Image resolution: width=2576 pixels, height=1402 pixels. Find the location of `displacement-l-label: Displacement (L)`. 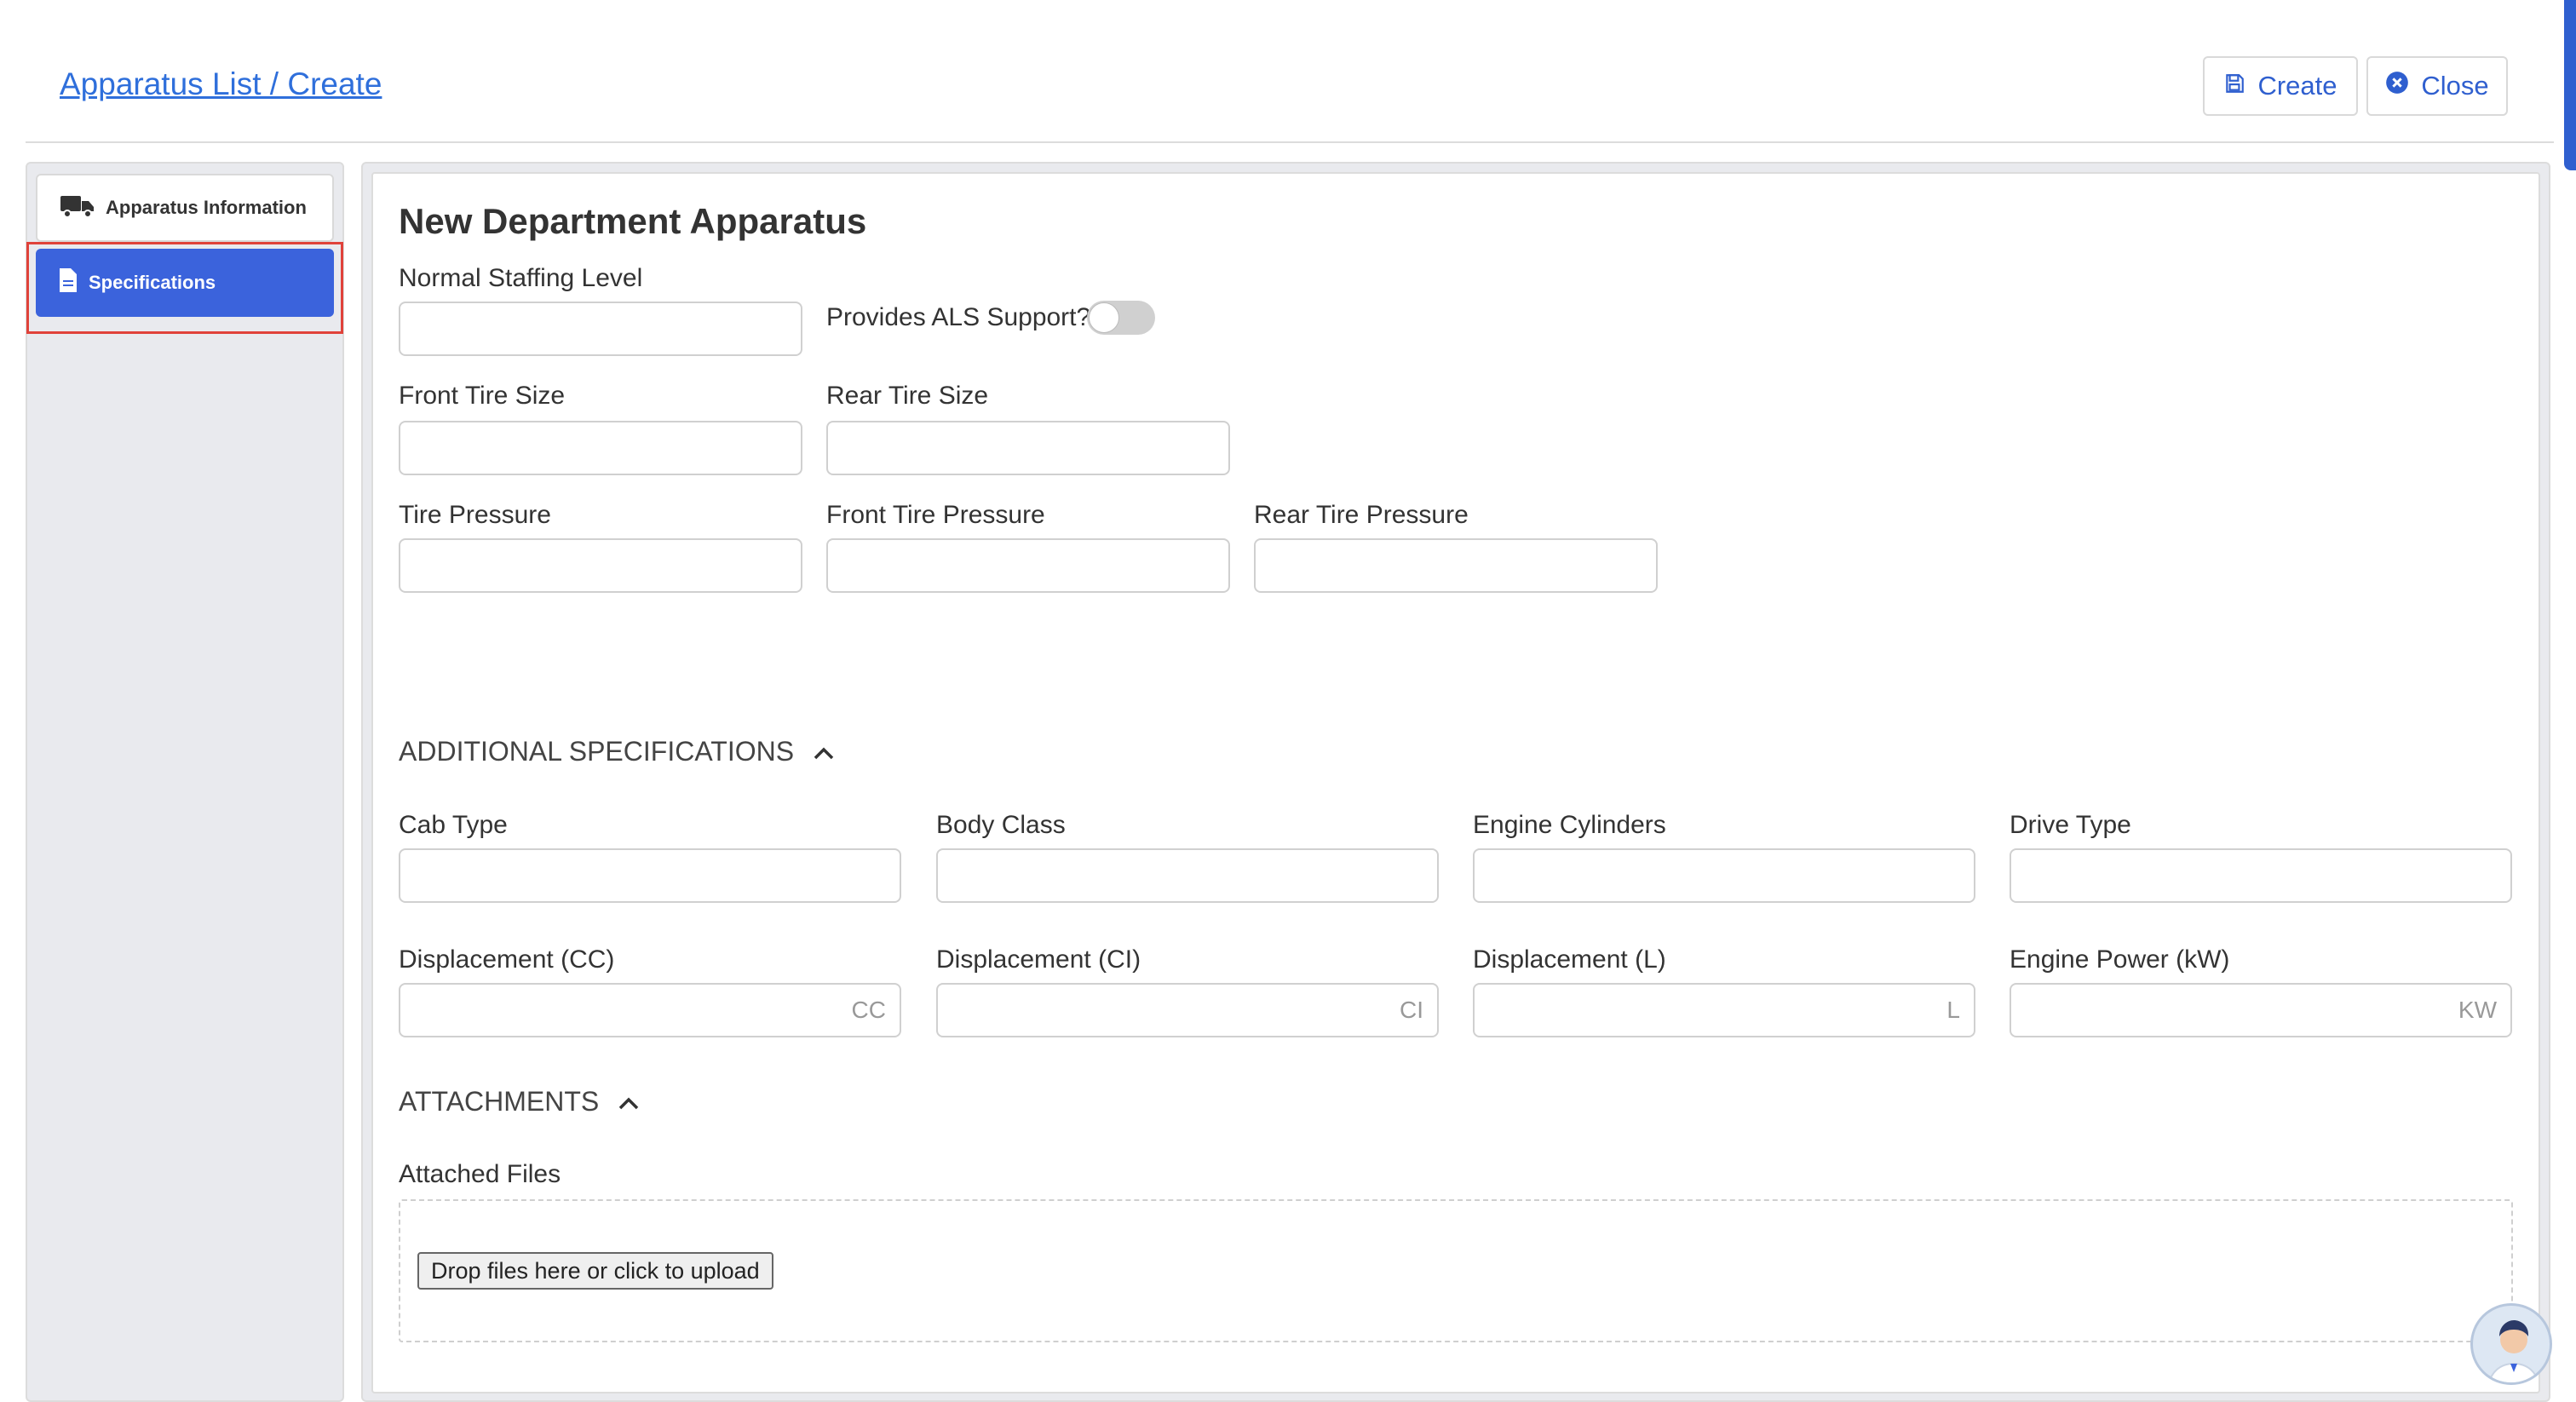

displacement-l-label: Displacement (L) is located at coordinates (1569, 959).